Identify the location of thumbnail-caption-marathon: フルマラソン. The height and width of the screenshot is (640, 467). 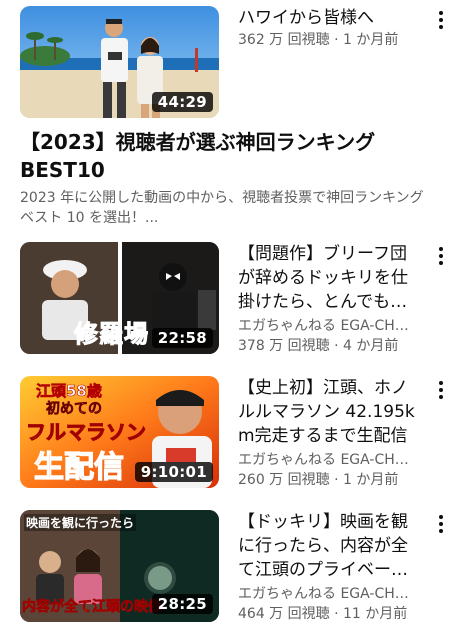
(86, 432).